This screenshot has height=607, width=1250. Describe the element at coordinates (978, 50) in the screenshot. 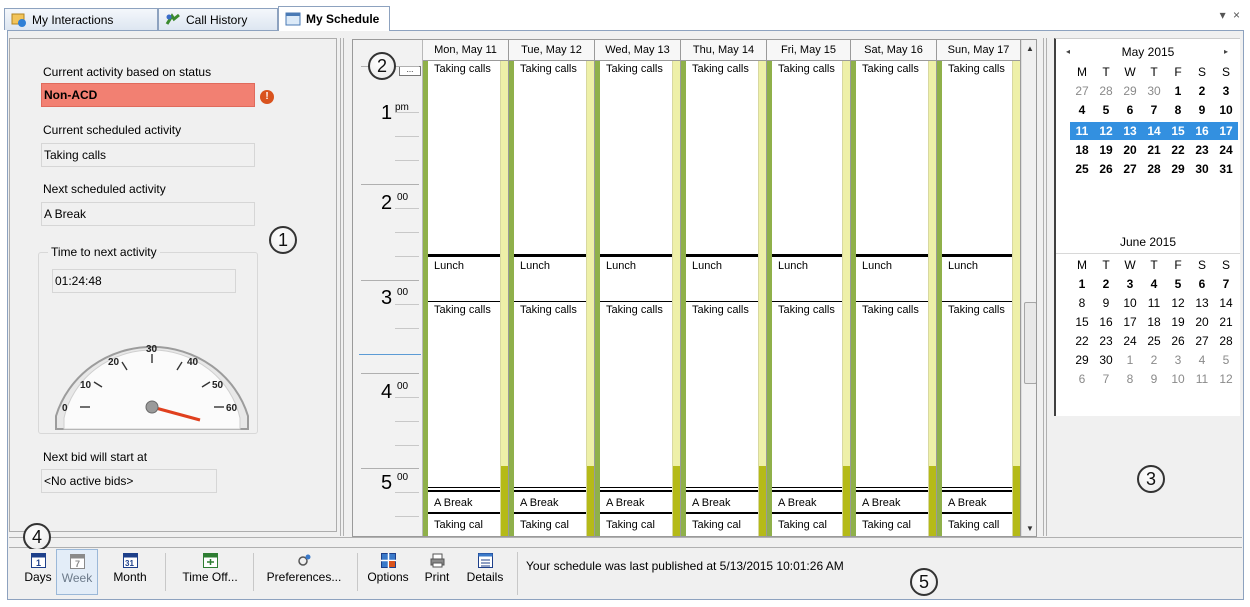

I see `day-header: Sun, May 17` at that location.